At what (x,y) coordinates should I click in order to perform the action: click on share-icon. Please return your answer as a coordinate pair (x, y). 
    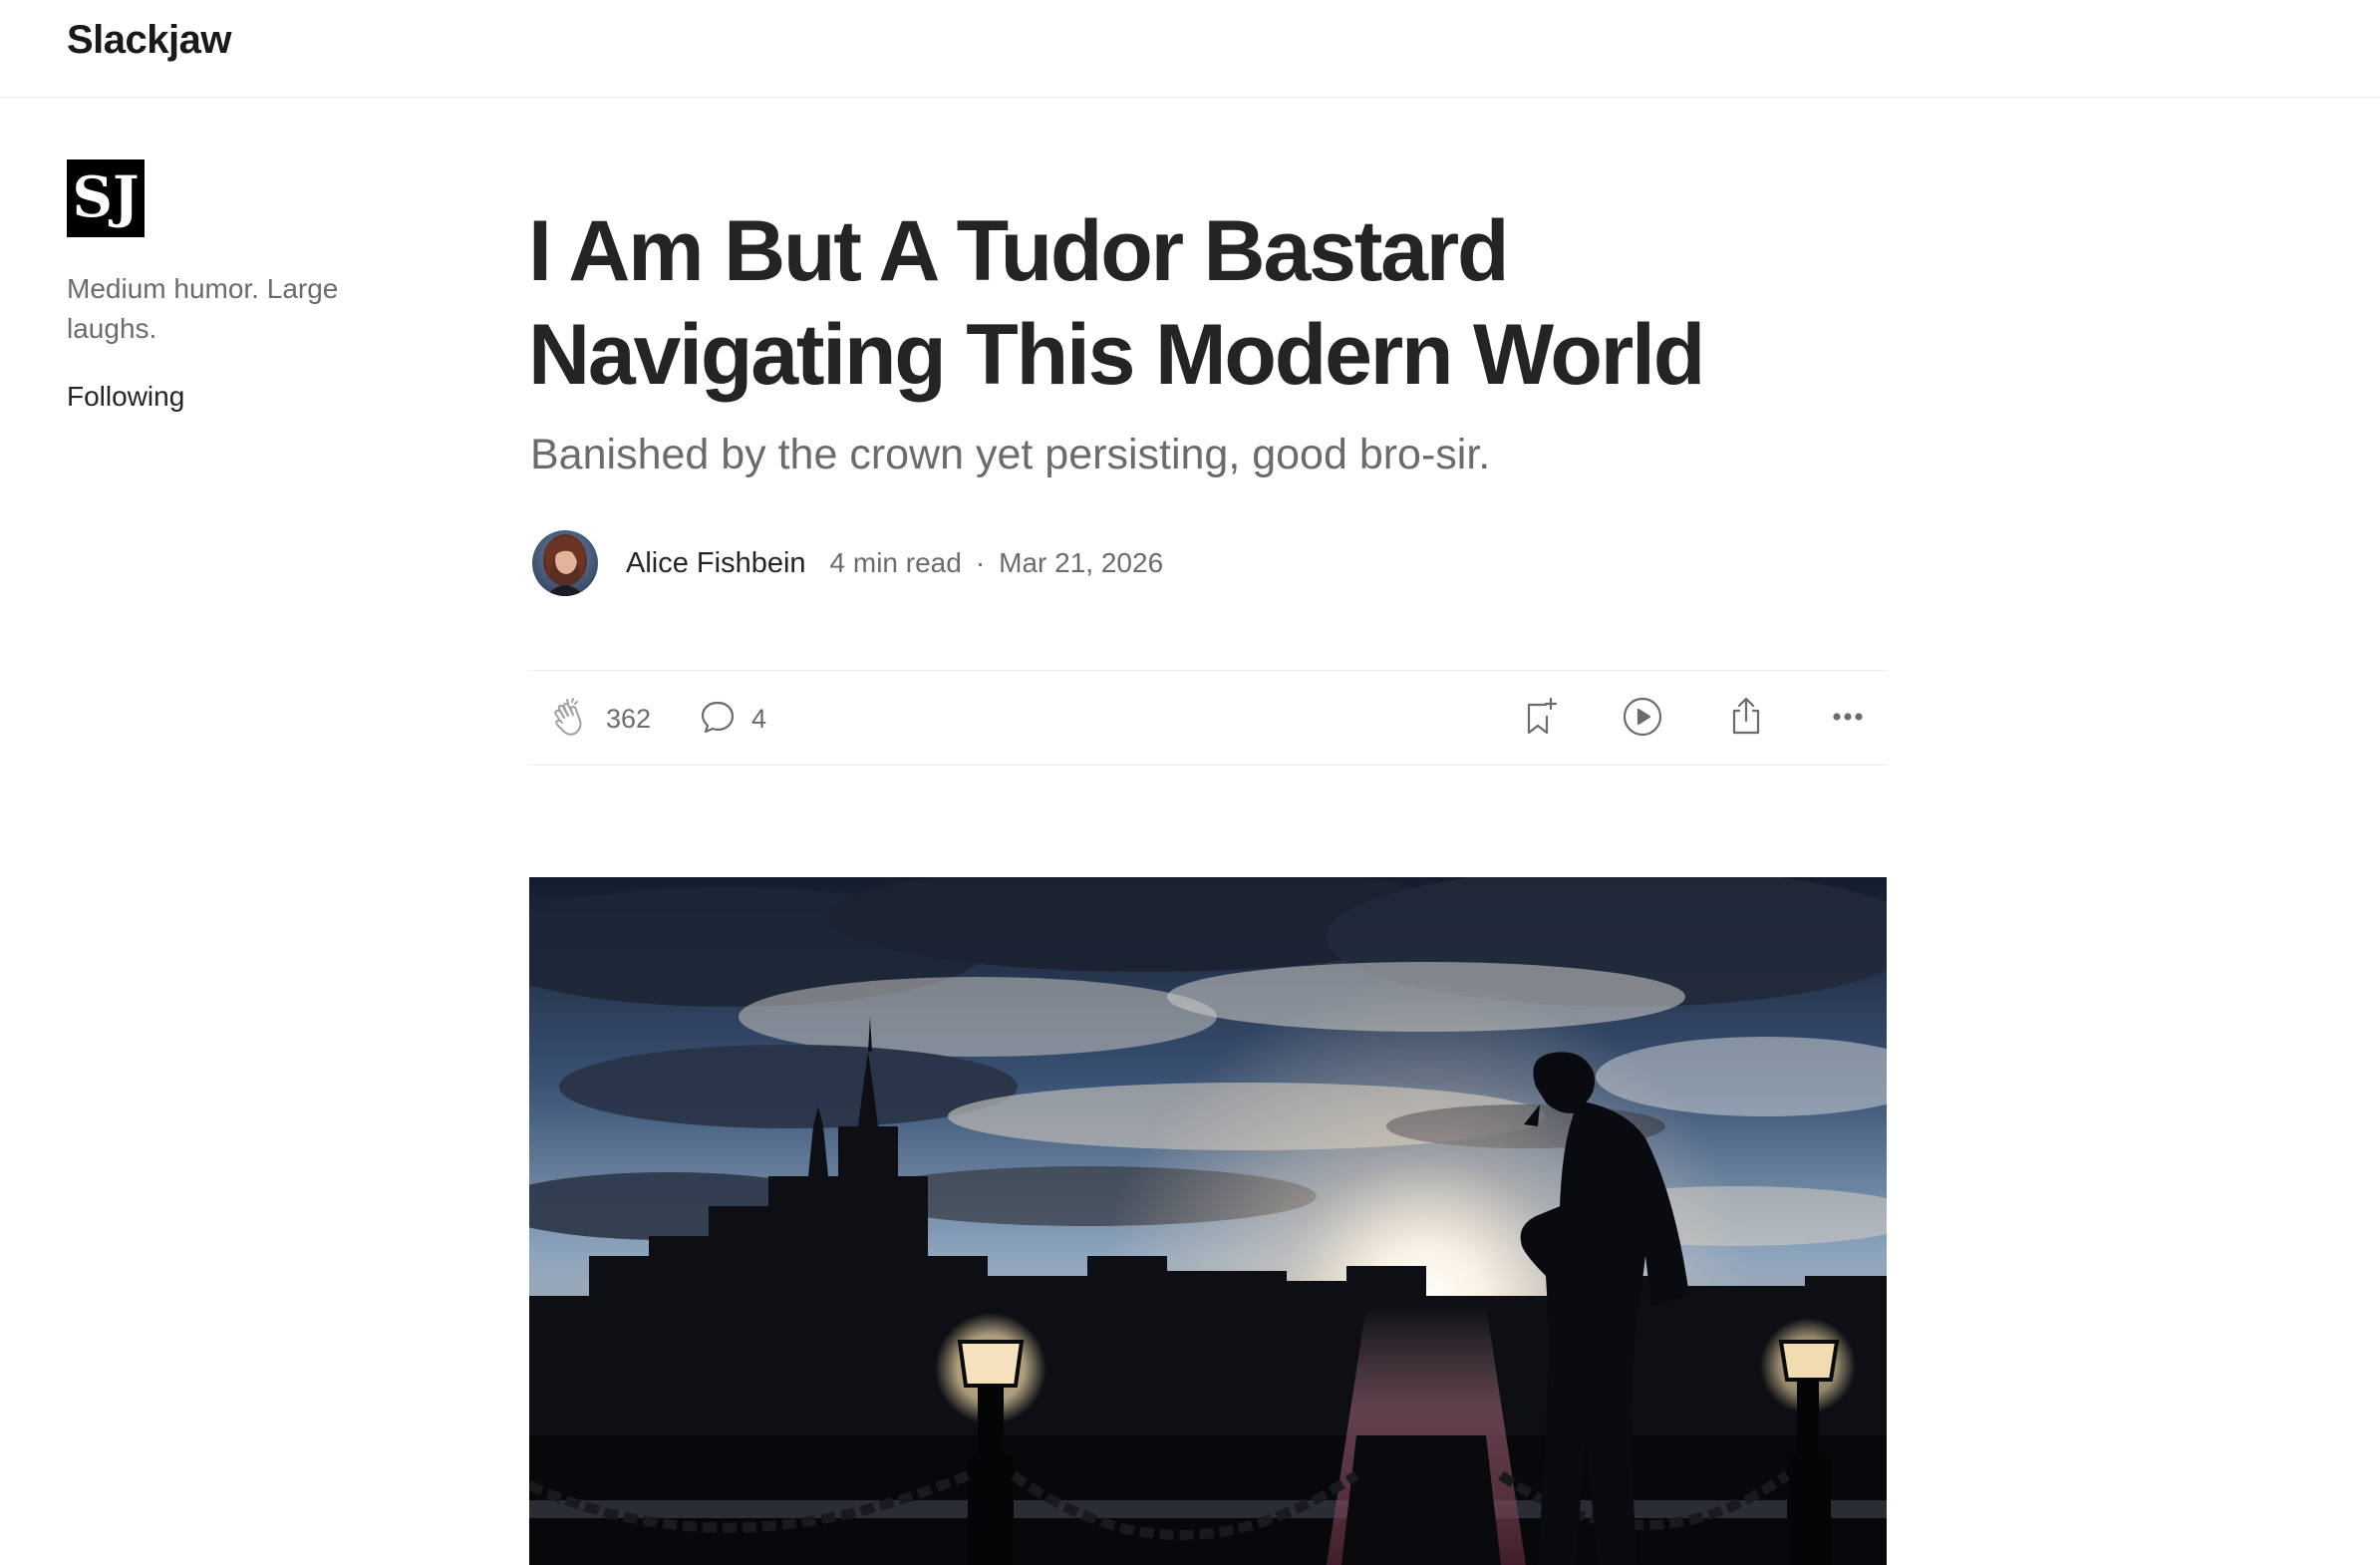
    Looking at the image, I should click on (1746, 719).